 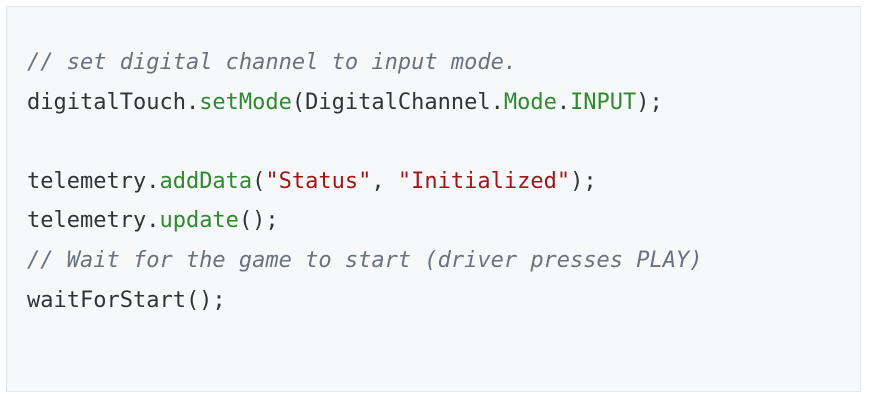 I want to click on plain-token: ,, so click(x=384, y=181).